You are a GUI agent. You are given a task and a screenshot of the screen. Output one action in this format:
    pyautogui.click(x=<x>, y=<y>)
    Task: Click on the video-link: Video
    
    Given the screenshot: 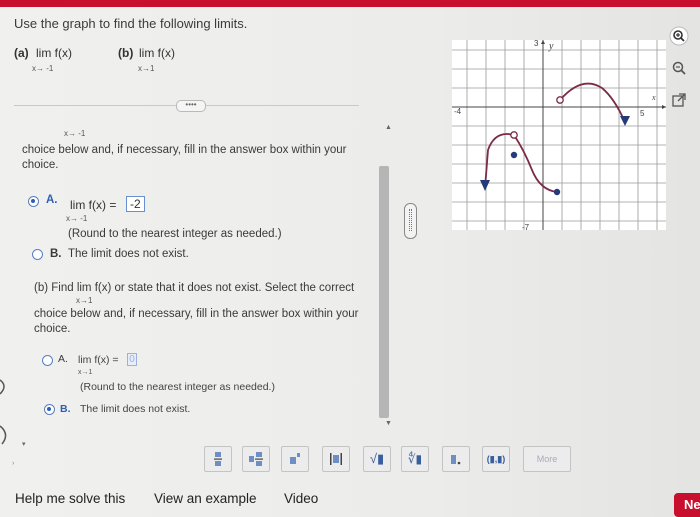 What is the action you would take?
    pyautogui.click(x=301, y=498)
    